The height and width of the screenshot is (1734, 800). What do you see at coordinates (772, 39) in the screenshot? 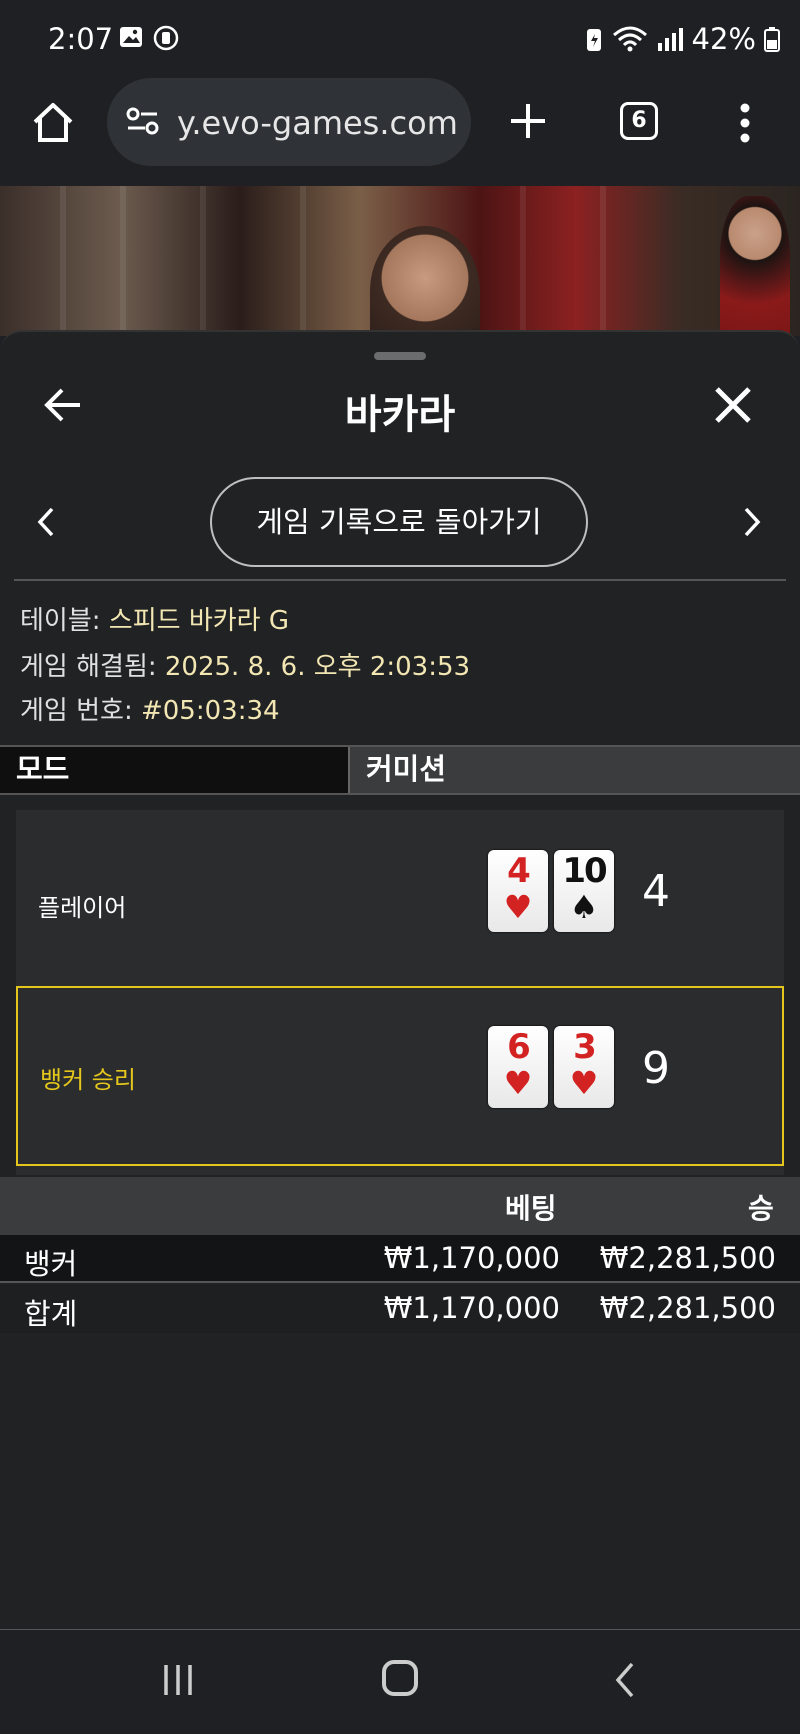
I see `battery-icon` at bounding box center [772, 39].